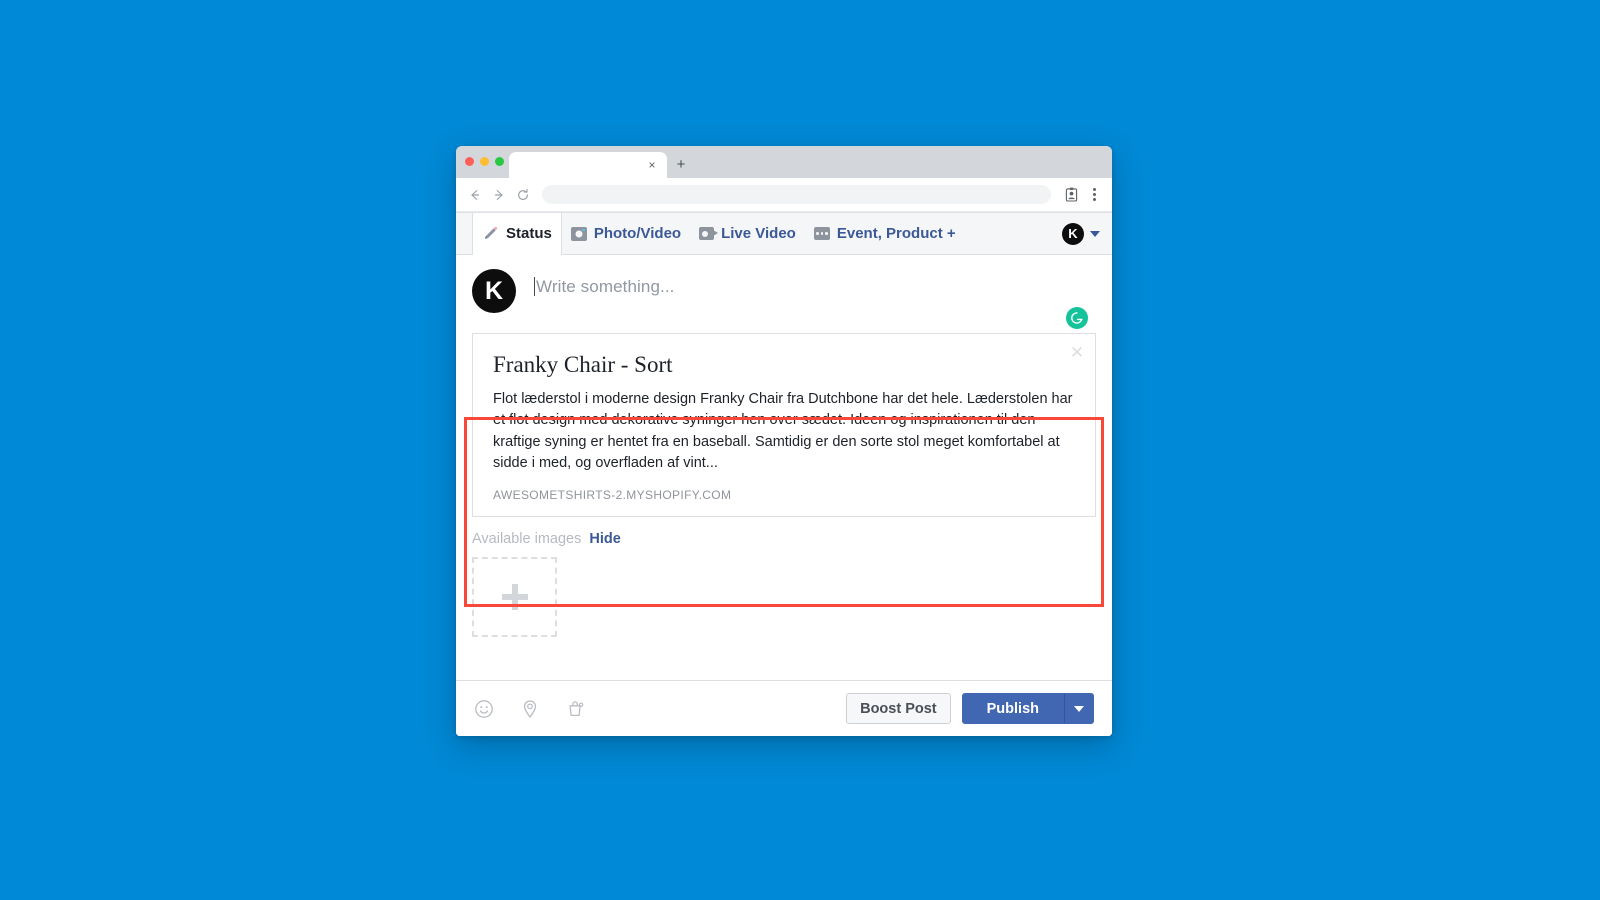  I want to click on composer-tool-icons, so click(530, 709).